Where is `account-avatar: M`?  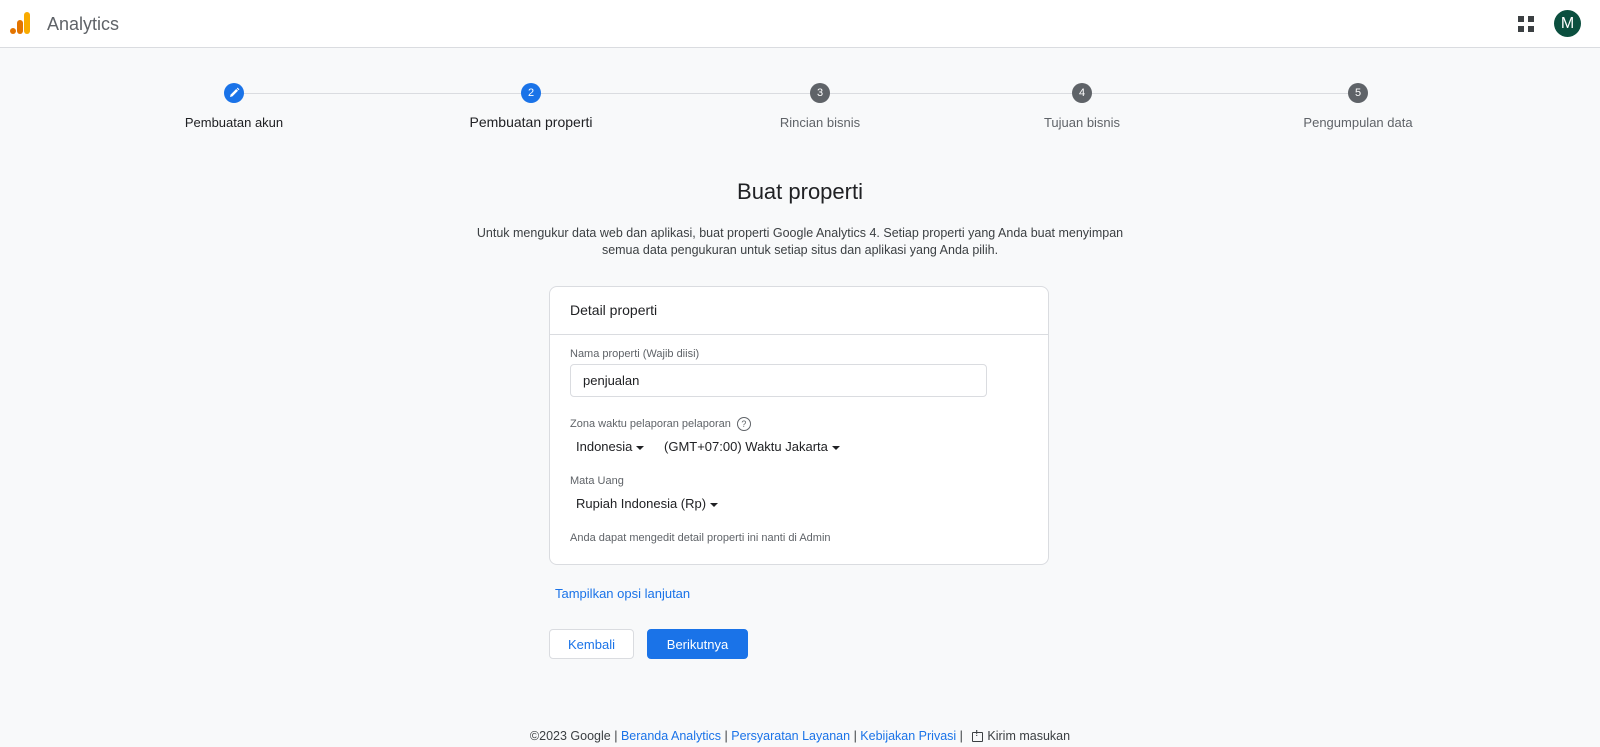
account-avatar: M is located at coordinates (1567, 23).